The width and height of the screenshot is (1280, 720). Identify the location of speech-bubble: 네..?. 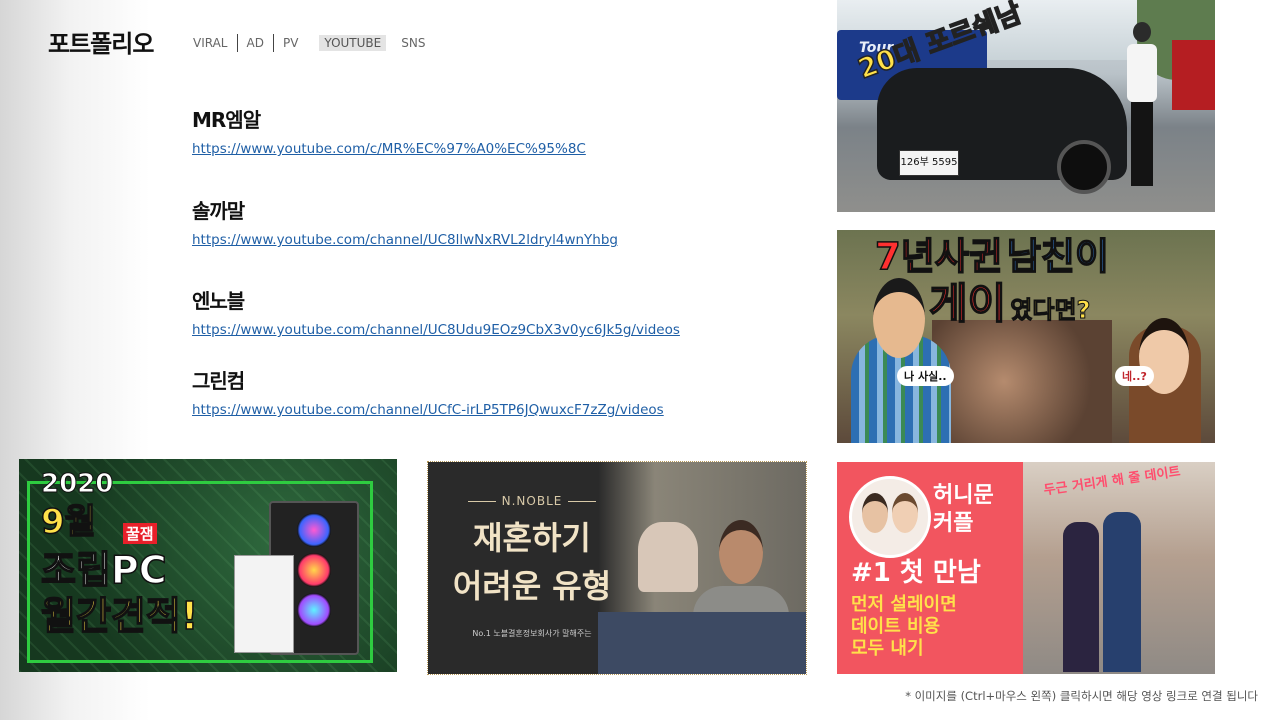
(1134, 376).